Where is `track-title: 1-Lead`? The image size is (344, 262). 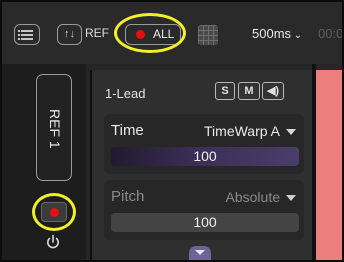 track-title: 1-Lead is located at coordinates (125, 93).